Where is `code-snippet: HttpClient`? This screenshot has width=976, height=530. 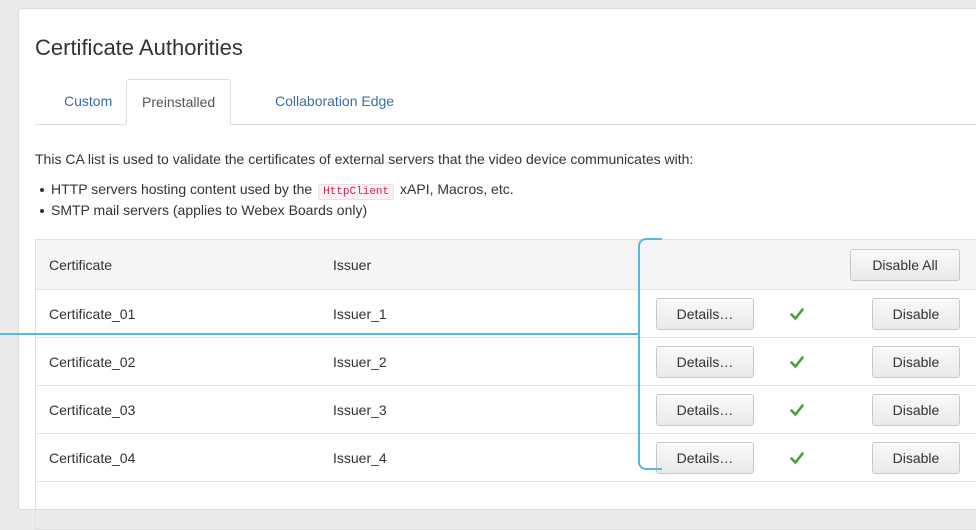
code-snippet: HttpClient is located at coordinates (356, 192).